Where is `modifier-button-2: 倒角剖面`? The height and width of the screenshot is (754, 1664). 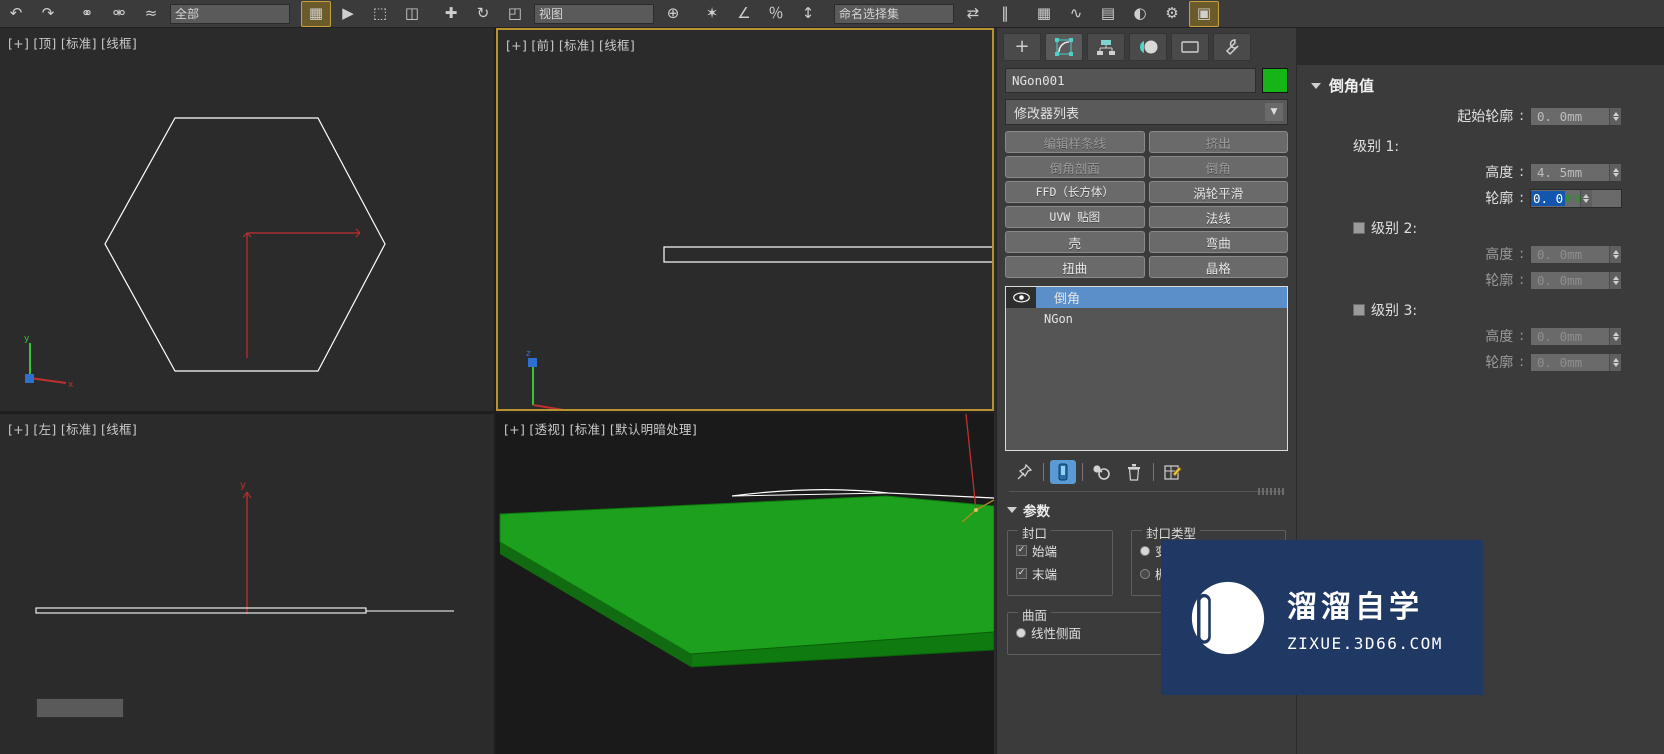
modifier-button-2: 倒角剖面 is located at coordinates (1075, 167).